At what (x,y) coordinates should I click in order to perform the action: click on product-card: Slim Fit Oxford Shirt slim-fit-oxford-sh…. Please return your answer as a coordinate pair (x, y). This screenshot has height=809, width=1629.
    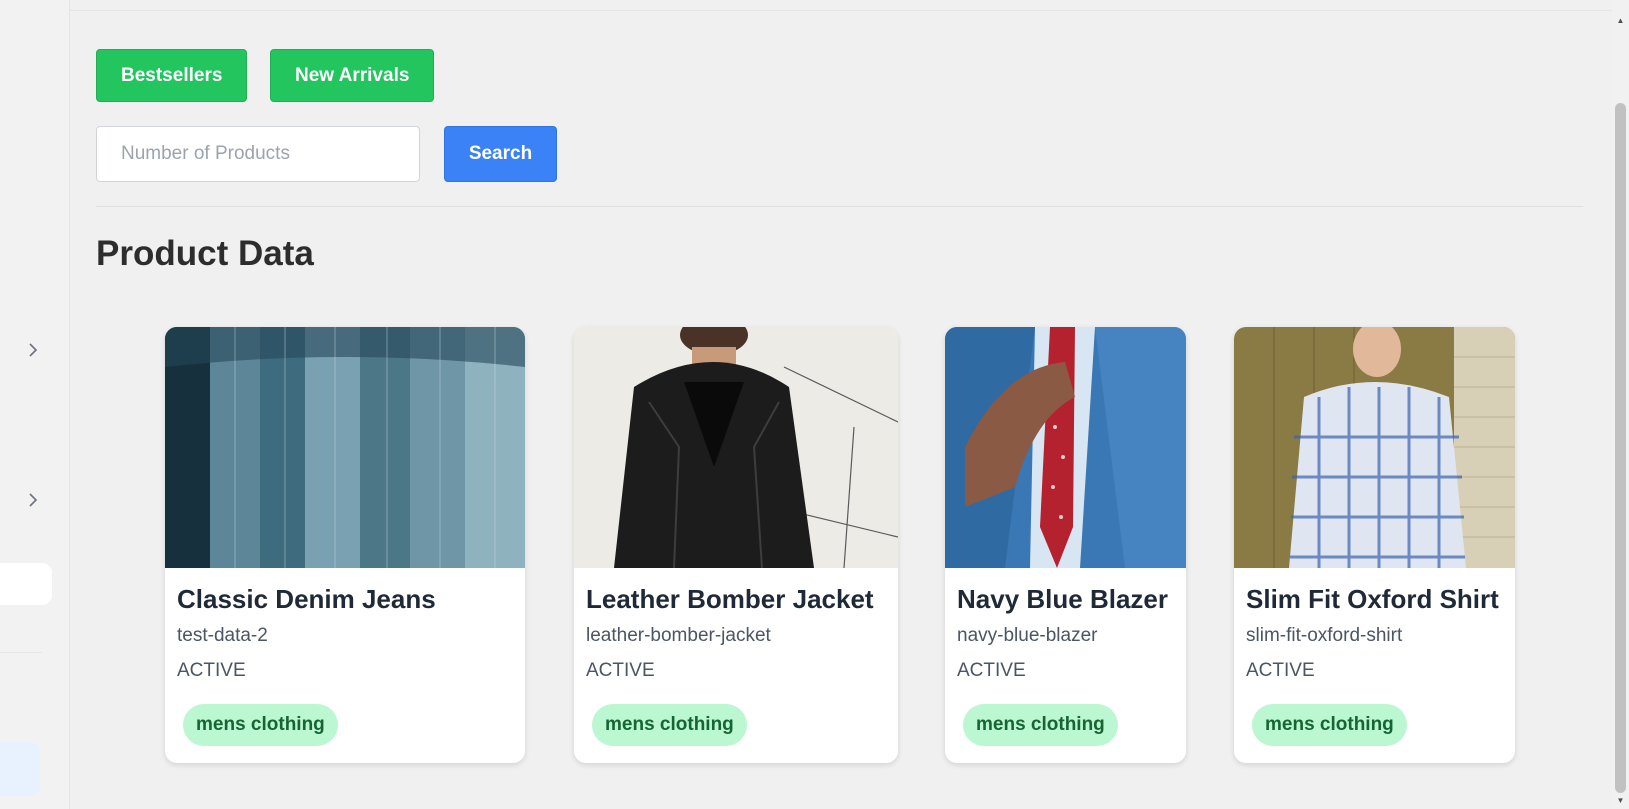
    Looking at the image, I should click on (1374, 545).